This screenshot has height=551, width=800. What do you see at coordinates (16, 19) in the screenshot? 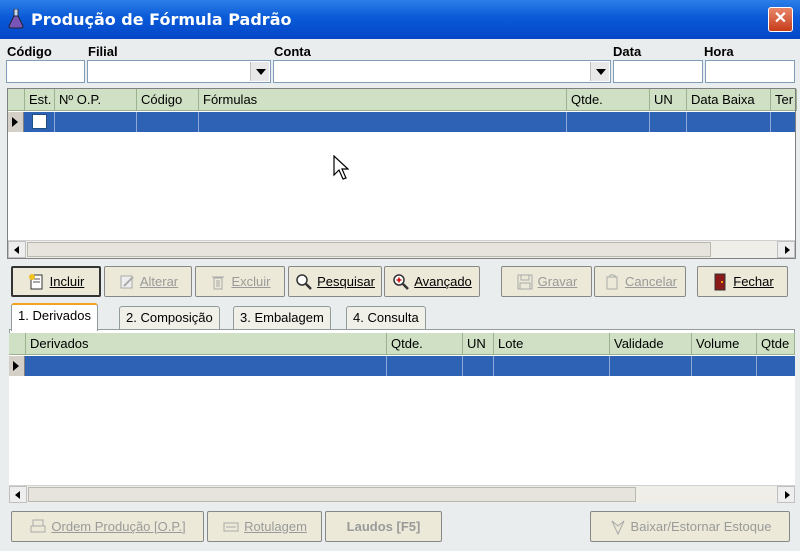
I see `flask-icon` at bounding box center [16, 19].